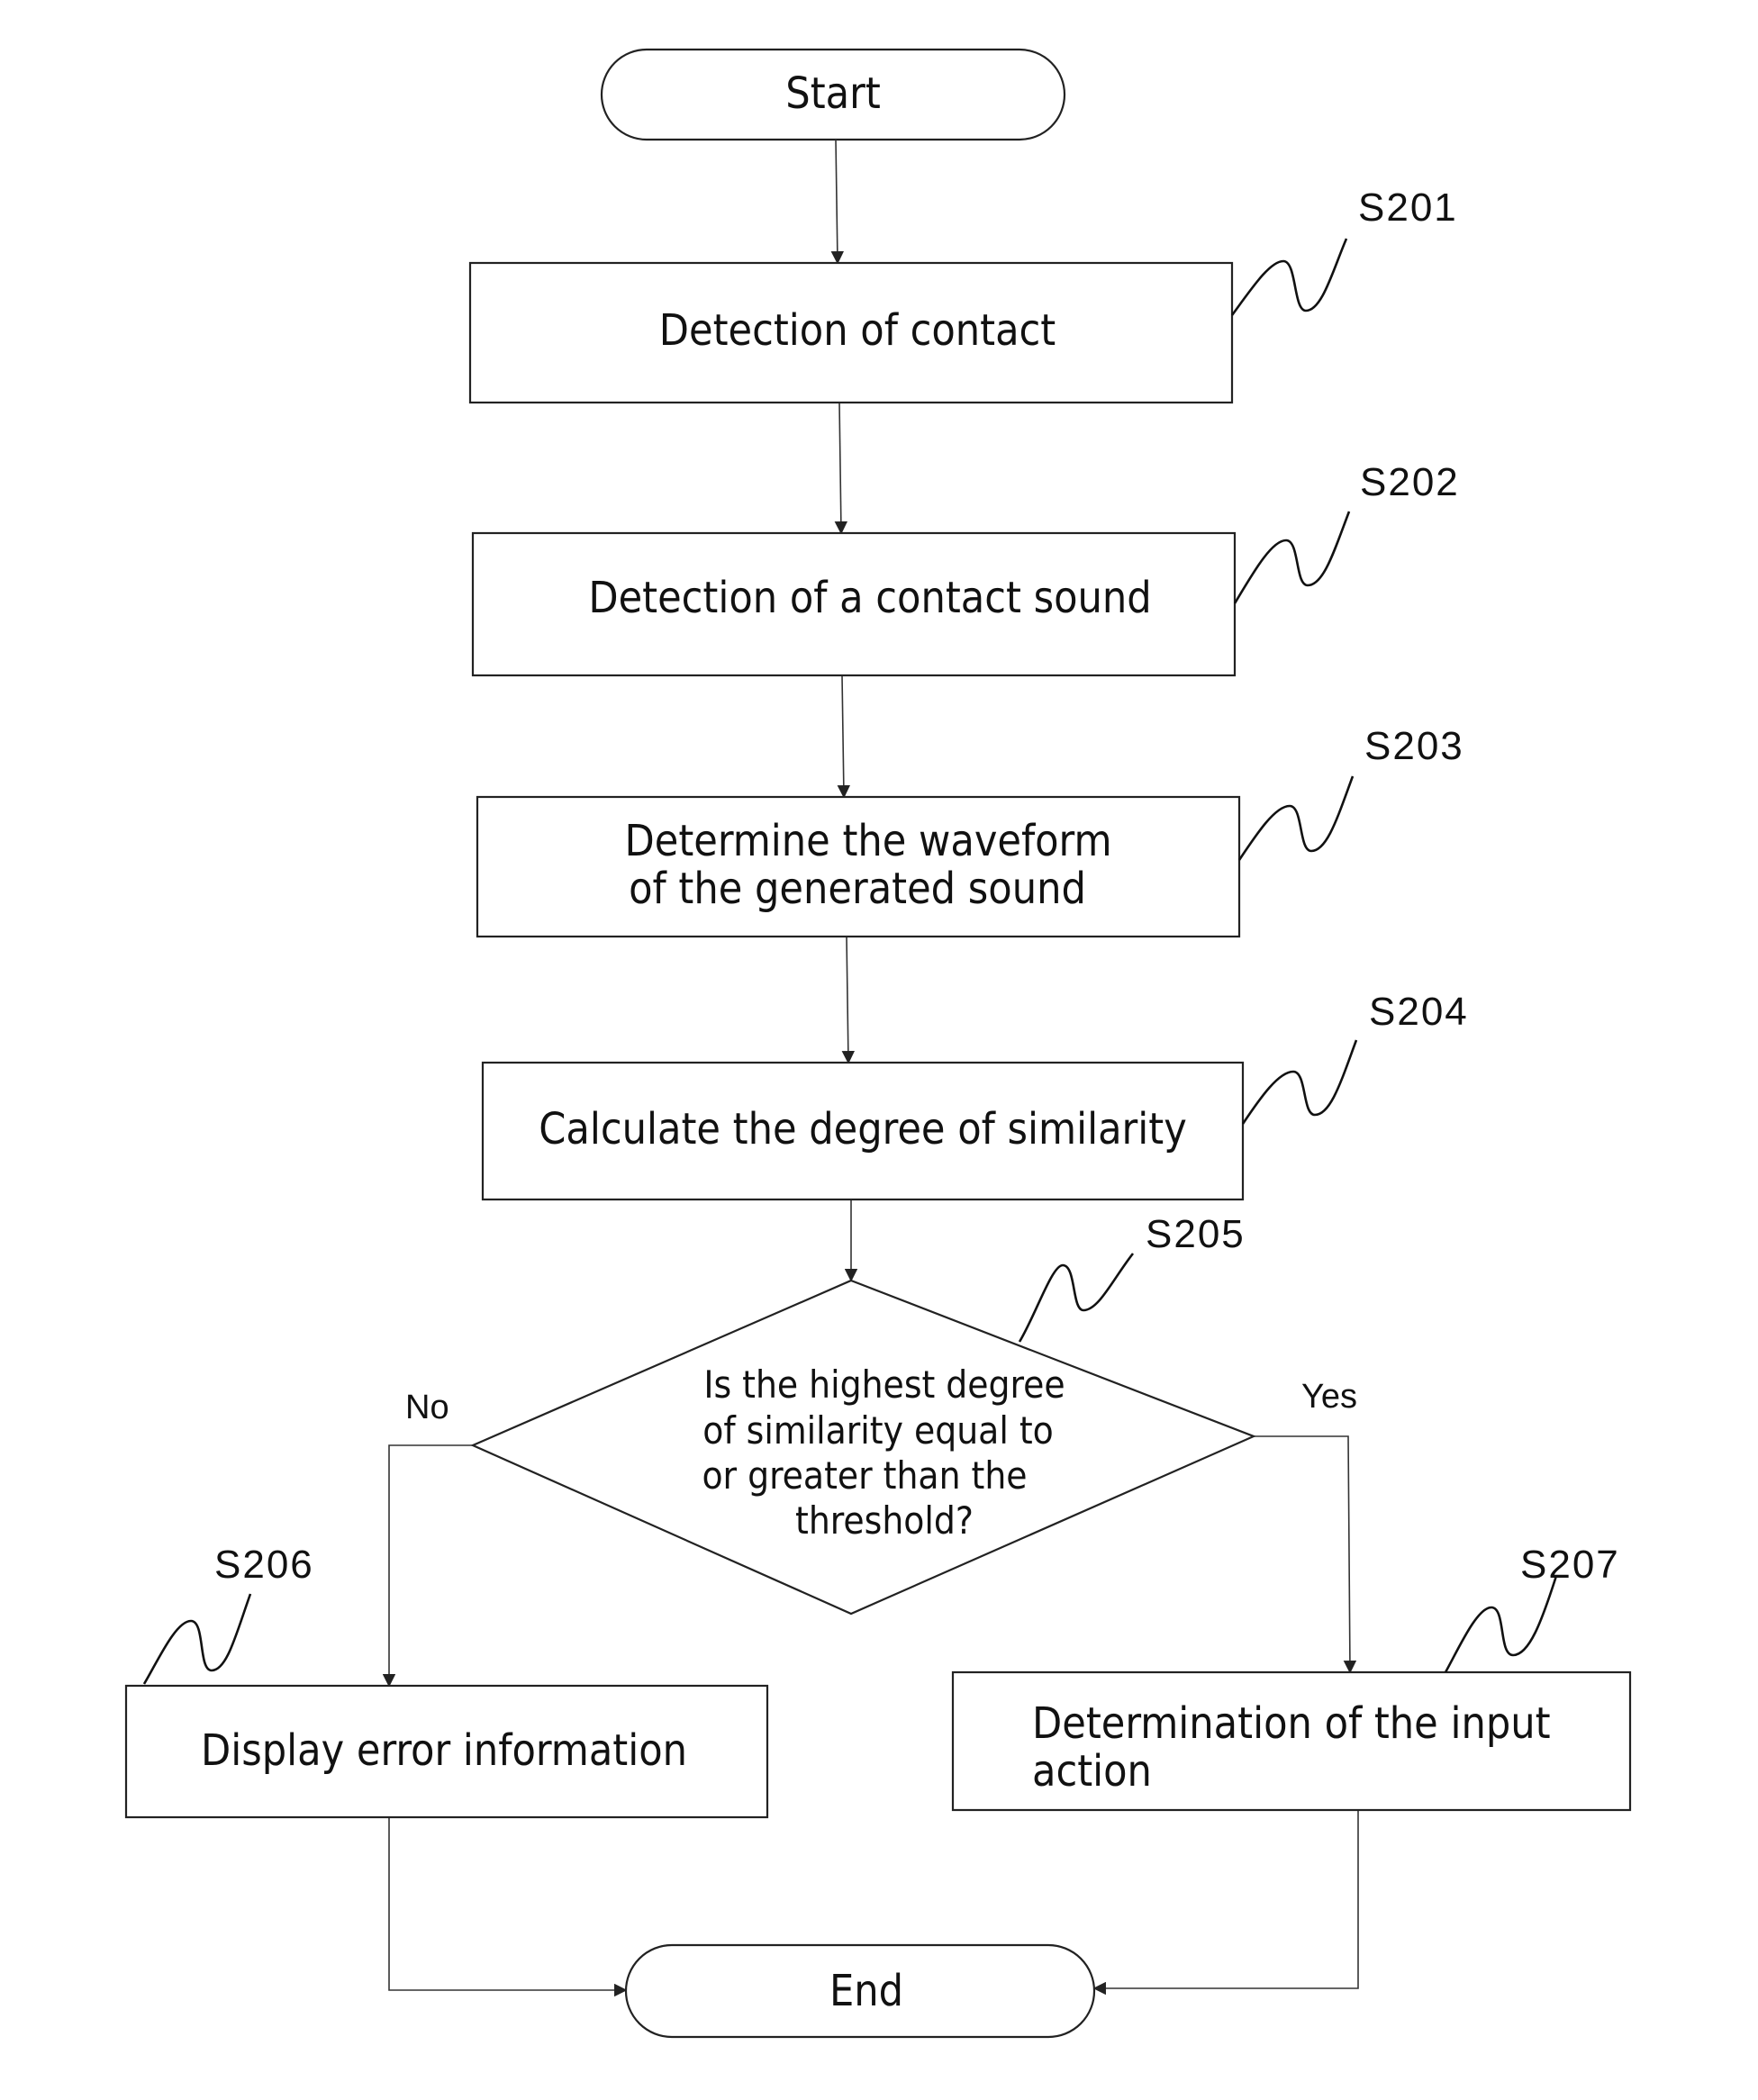 Image resolution: width=1758 pixels, height=2100 pixels. What do you see at coordinates (427, 1407) in the screenshot?
I see `no-branch-label: No` at bounding box center [427, 1407].